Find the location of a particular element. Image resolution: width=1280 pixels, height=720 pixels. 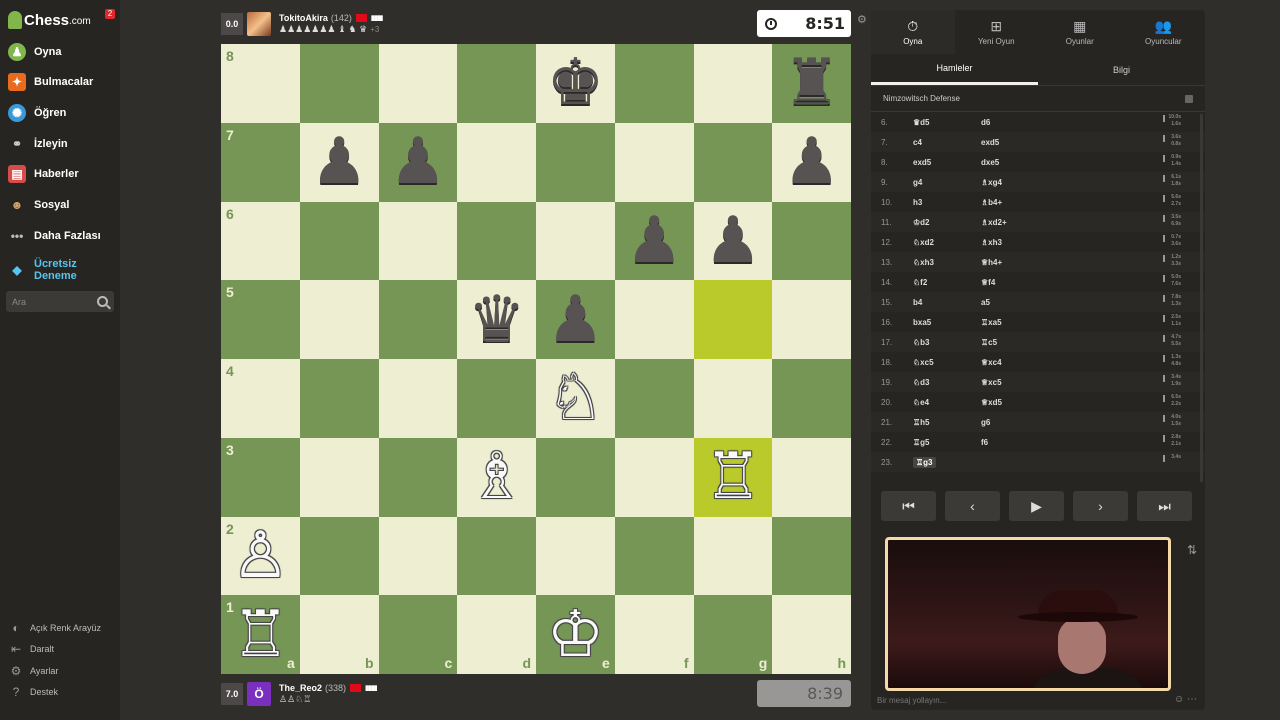

square-c8 is located at coordinates (418, 83).